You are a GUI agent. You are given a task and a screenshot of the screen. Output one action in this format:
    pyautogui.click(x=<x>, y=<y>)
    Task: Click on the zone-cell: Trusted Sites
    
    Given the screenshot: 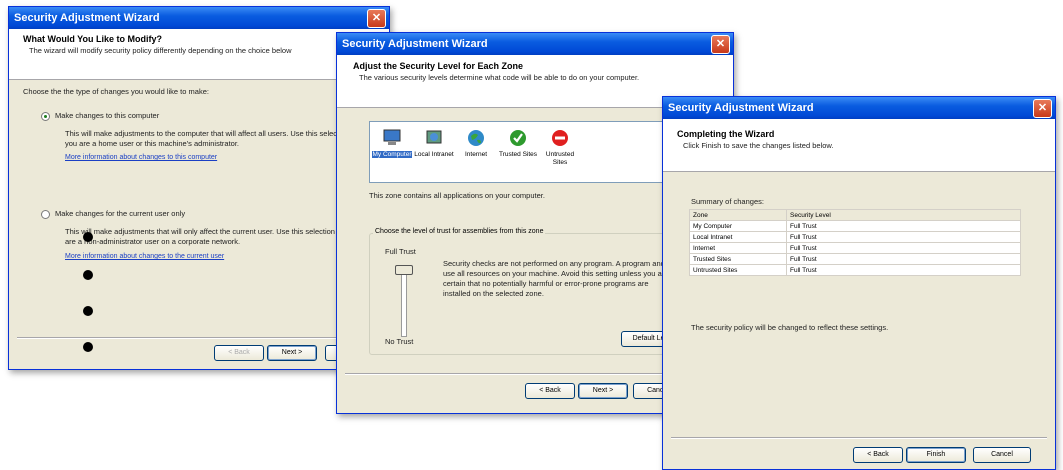 What is the action you would take?
    pyautogui.click(x=738, y=259)
    